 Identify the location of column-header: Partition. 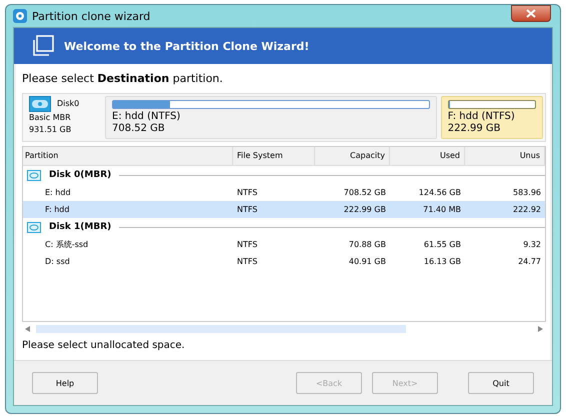
(128, 156).